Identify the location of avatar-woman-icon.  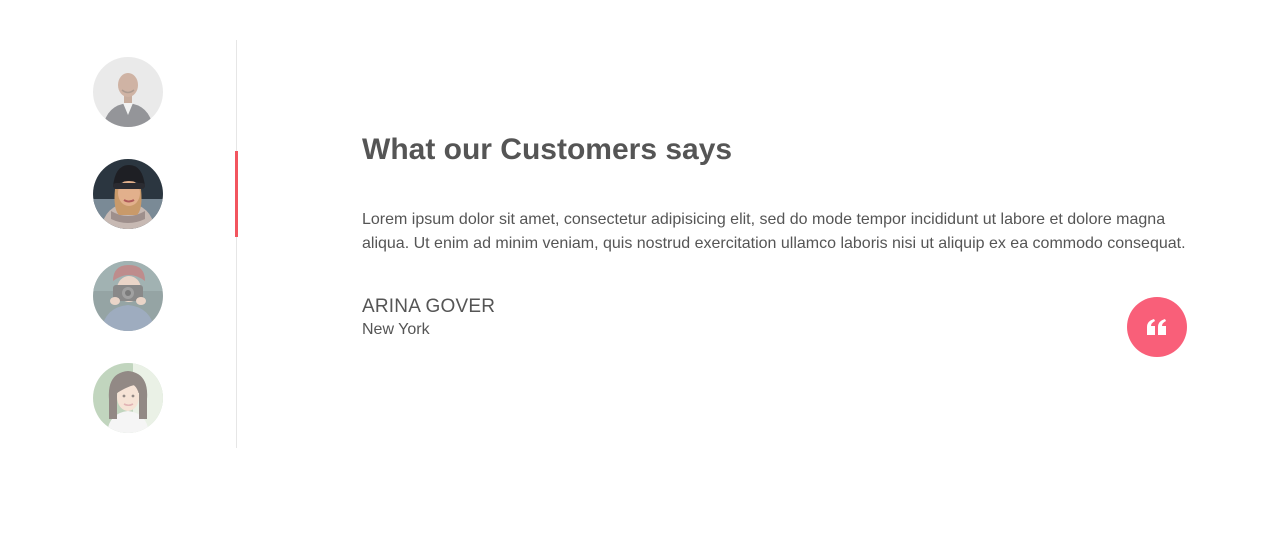
(128, 194).